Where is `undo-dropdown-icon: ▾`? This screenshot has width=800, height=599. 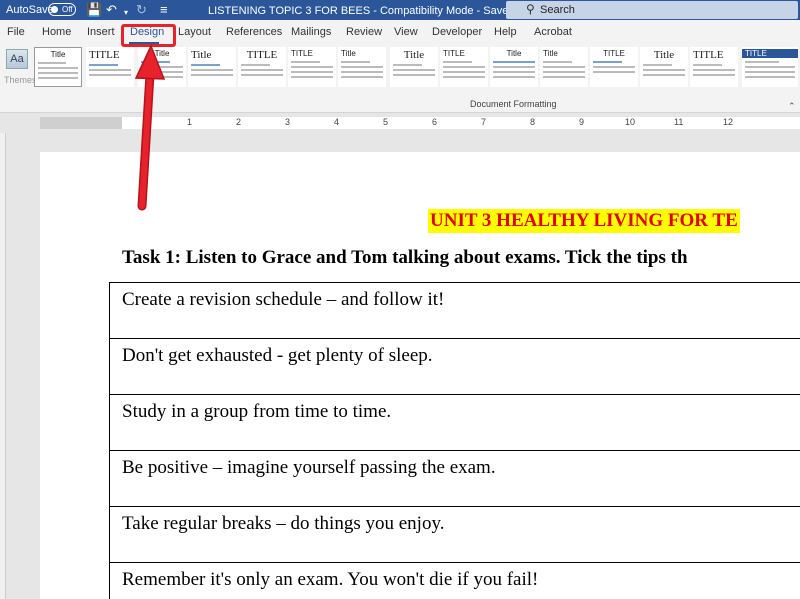 undo-dropdown-icon: ▾ is located at coordinates (126, 12).